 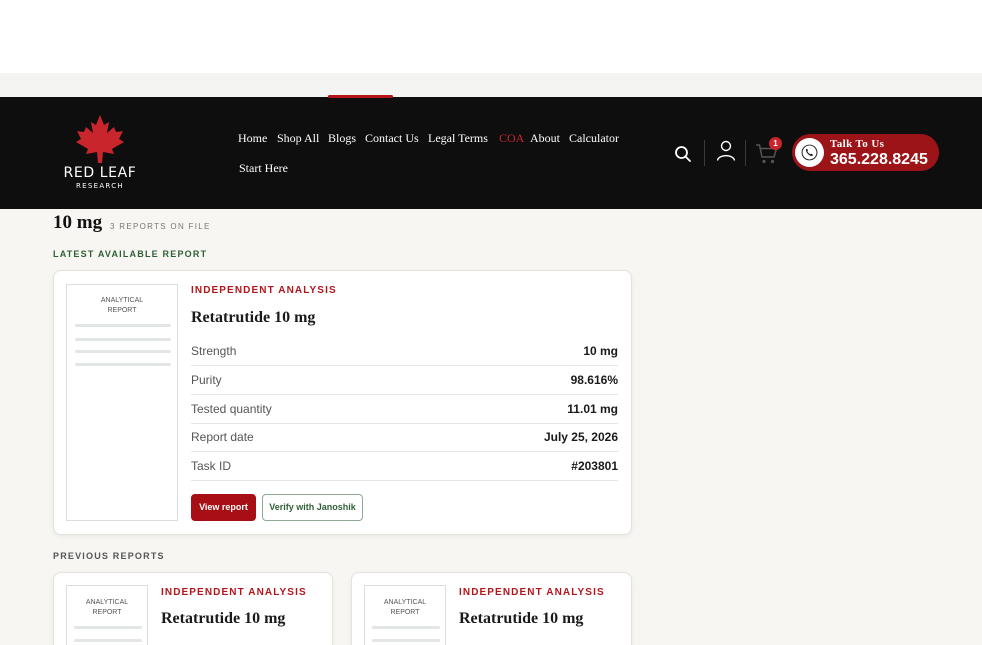 What do you see at coordinates (491, 85) in the screenshot?
I see `top-strip` at bounding box center [491, 85].